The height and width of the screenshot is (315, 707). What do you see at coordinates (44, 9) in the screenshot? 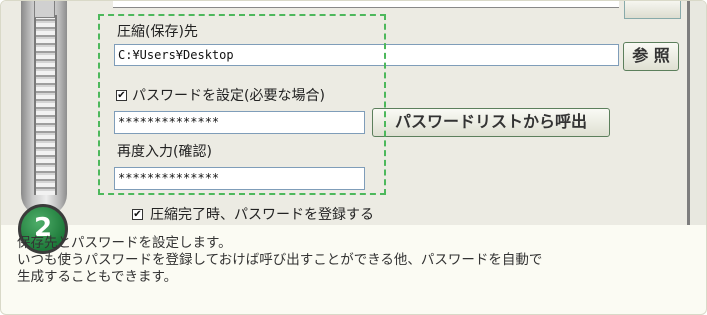
I see `zipper-pull-icon` at bounding box center [44, 9].